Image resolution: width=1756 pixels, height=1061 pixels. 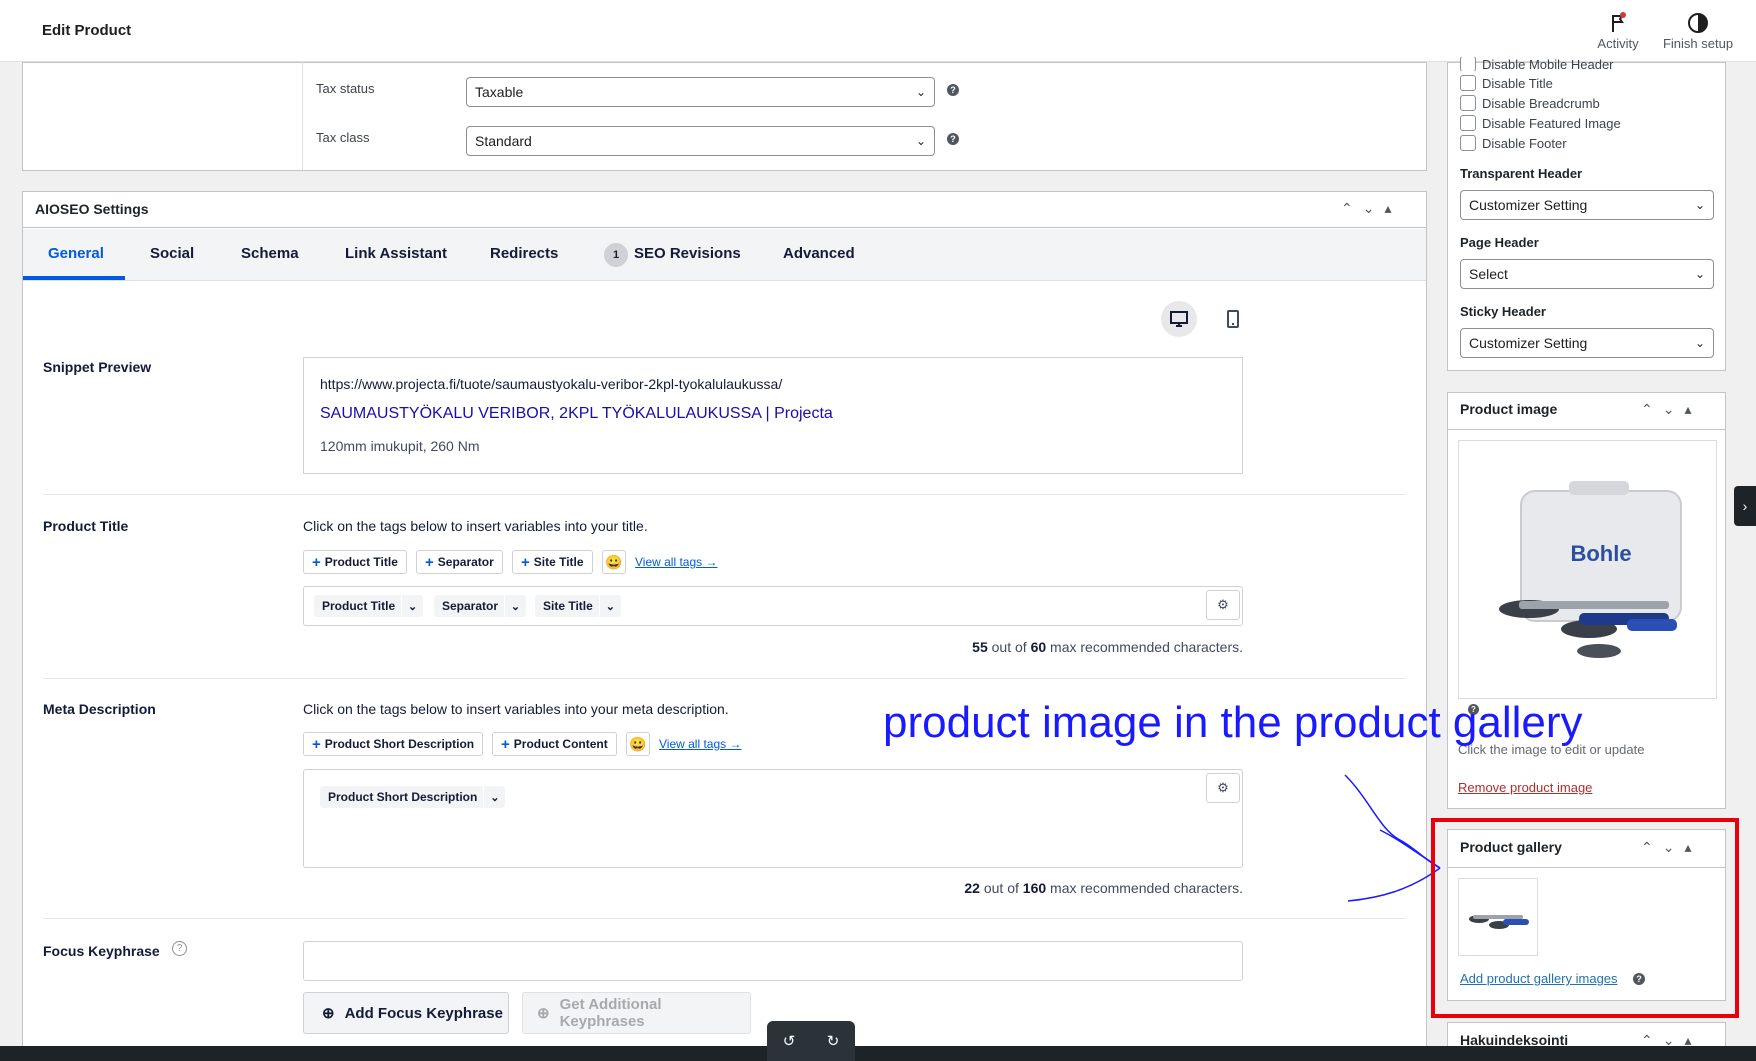 What do you see at coordinates (773, 961) in the screenshot?
I see `focus-keyphrase-input` at bounding box center [773, 961].